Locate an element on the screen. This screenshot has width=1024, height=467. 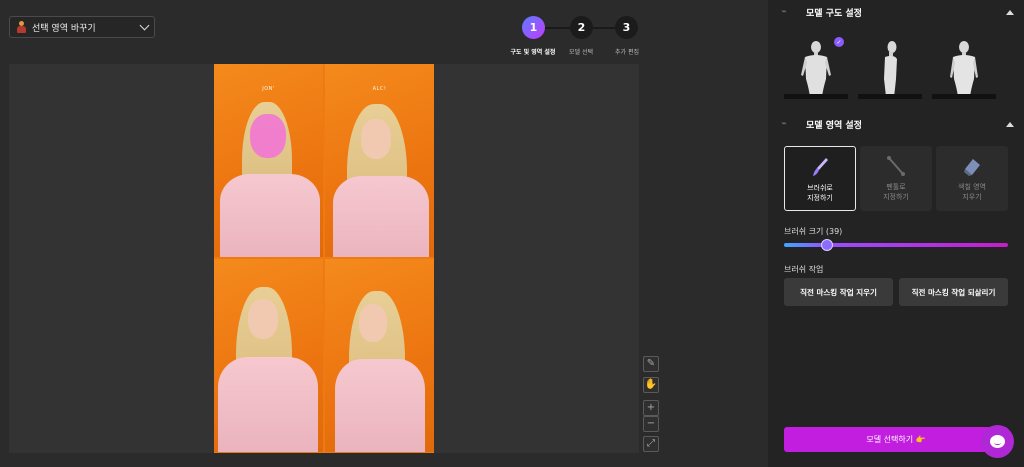
pose-side is located at coordinates (890, 66).